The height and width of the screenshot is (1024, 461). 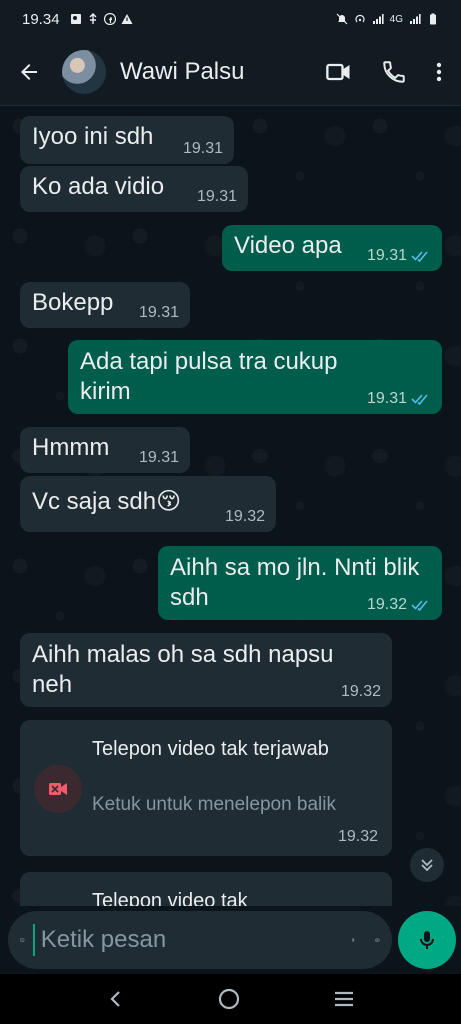 I want to click on system-nav-bar, so click(x=230, y=999).